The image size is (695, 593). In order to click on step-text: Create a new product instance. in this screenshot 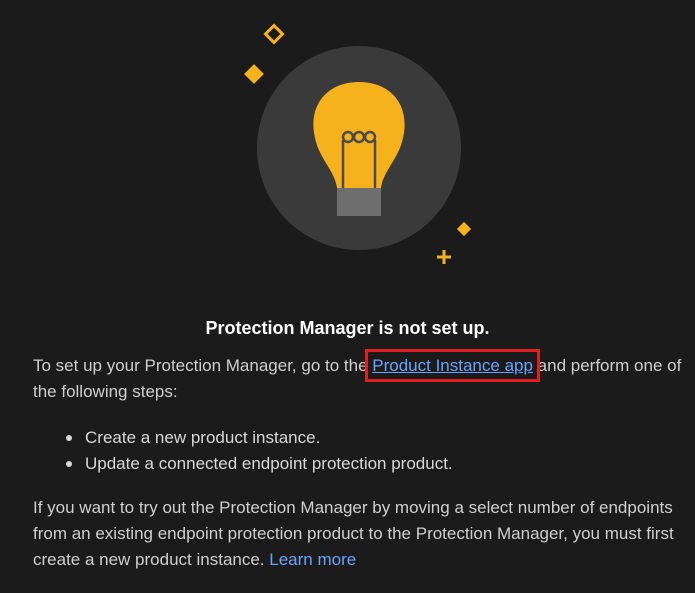, I will do `click(203, 437)`.